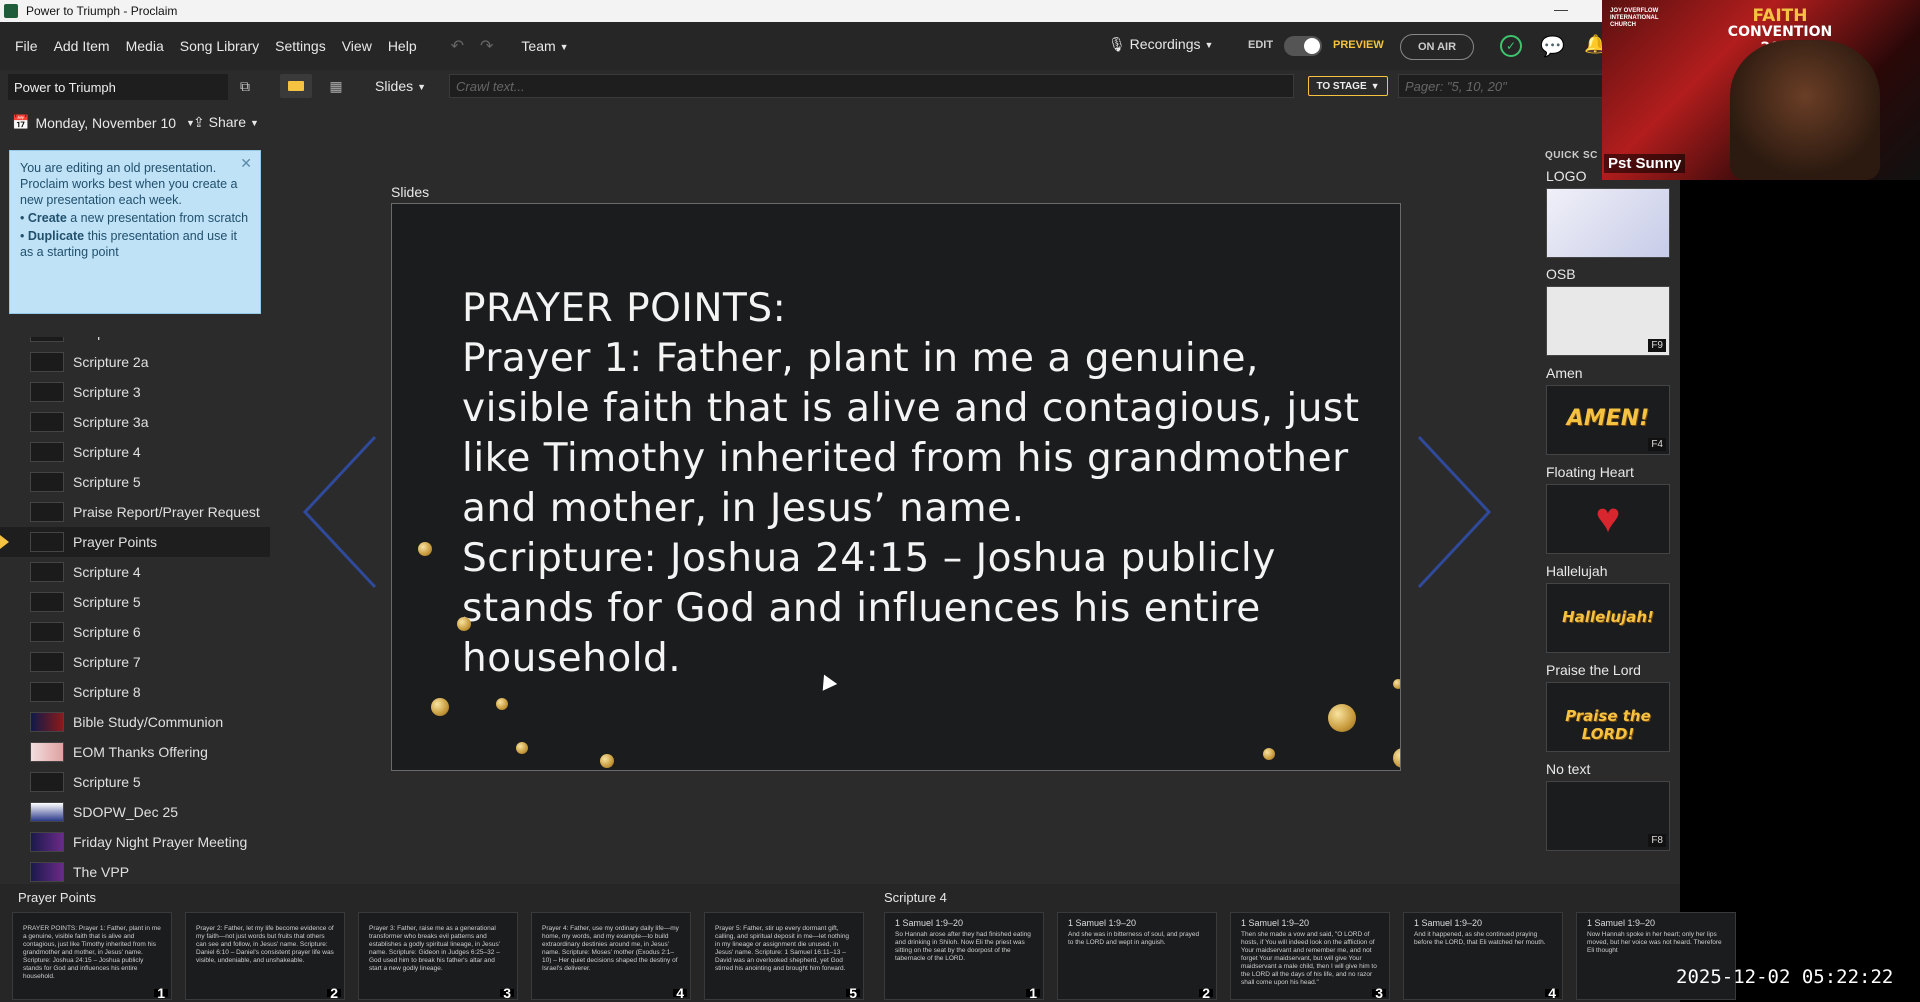 The width and height of the screenshot is (1920, 1002). Describe the element at coordinates (135, 722) in the screenshot. I see `service-item: Bible Study/Communion` at that location.